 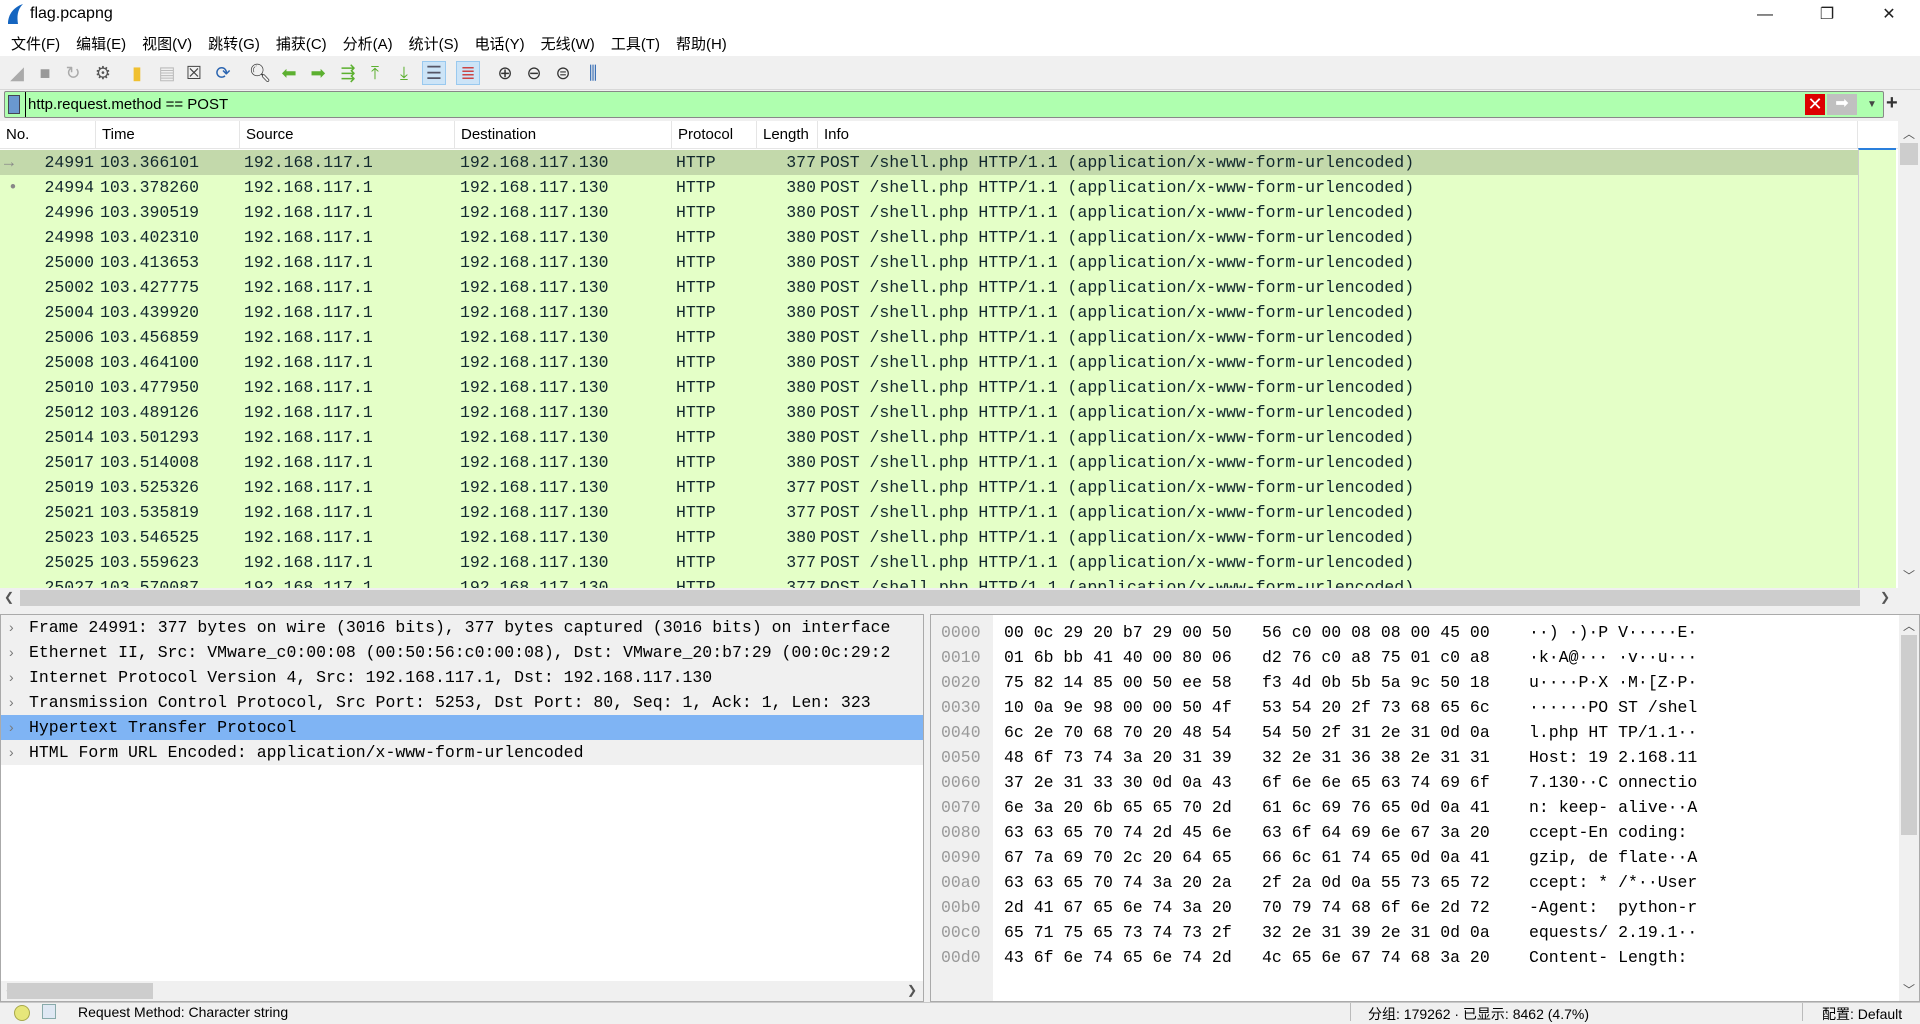 What do you see at coordinates (505, 73) in the screenshot?
I see `zoom-in-icon: ⊕` at bounding box center [505, 73].